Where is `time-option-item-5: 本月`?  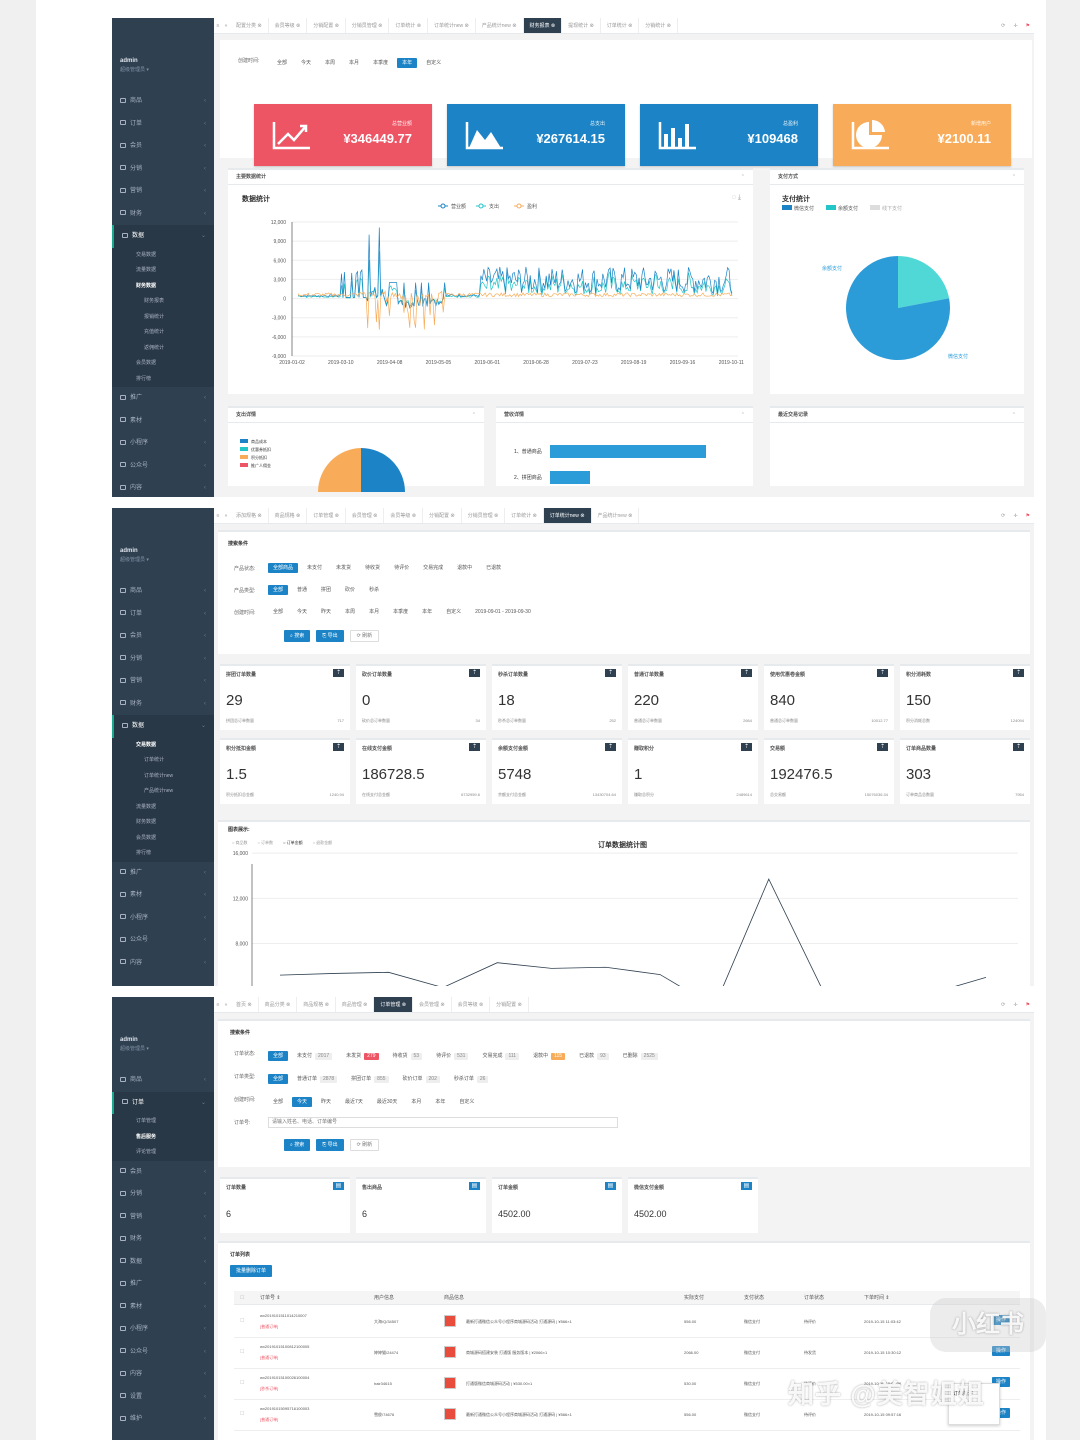 time-option-item-5: 本月 is located at coordinates (416, 1102).